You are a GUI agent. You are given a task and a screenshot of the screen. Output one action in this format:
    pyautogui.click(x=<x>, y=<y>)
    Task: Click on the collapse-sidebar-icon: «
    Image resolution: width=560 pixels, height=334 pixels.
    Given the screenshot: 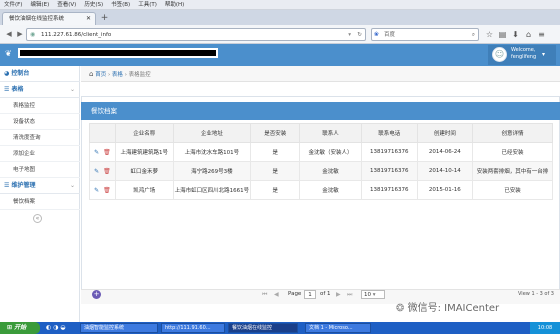 What is the action you would take?
    pyautogui.click(x=37, y=218)
    